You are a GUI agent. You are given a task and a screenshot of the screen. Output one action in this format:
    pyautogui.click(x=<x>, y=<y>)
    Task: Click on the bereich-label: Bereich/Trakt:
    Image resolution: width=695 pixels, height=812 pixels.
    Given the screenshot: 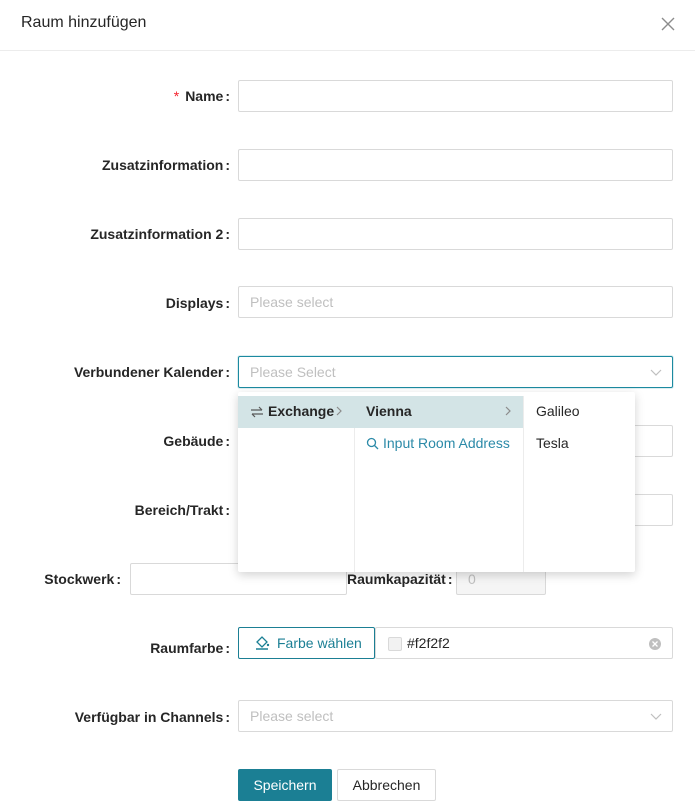 What is the action you would take?
    pyautogui.click(x=182, y=510)
    